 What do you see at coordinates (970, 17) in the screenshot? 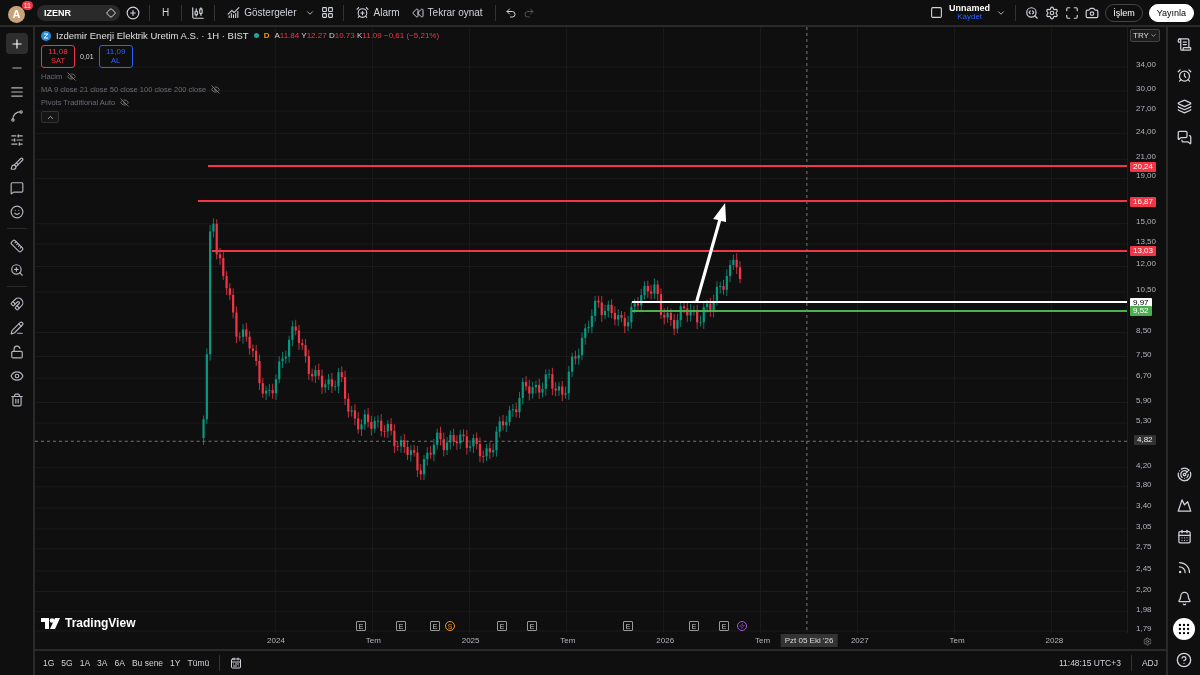
I see `save-link: Kaydet` at bounding box center [970, 17].